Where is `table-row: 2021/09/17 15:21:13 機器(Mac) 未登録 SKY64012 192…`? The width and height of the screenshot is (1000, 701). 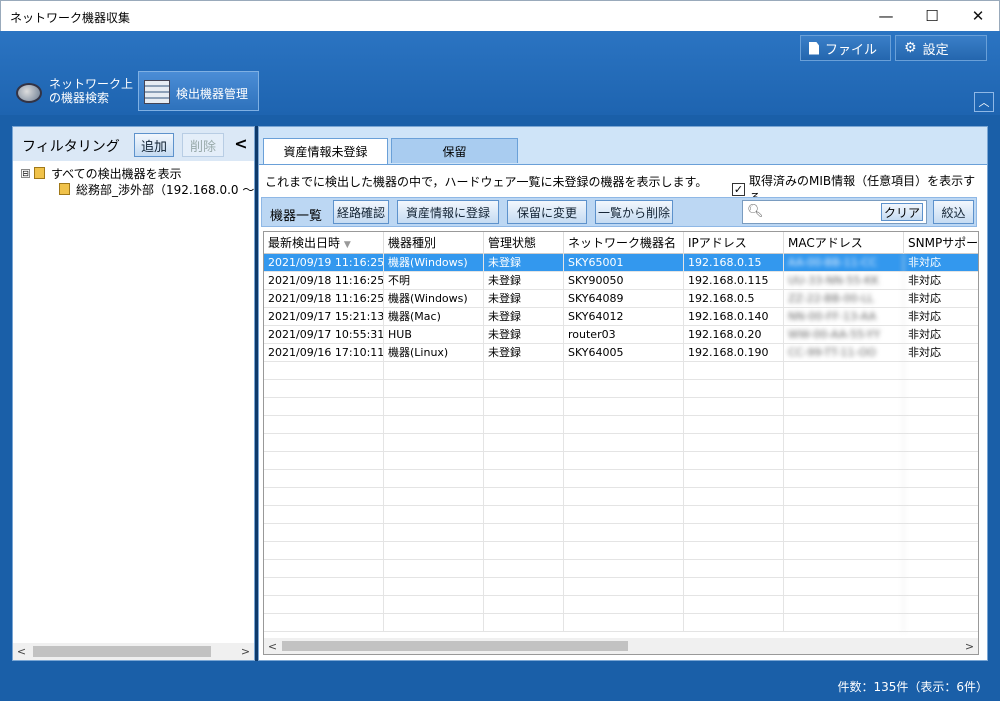
table-row: 2021/09/17 15:21:13 機器(Mac) 未登録 SKY64012 192… is located at coordinates (621, 317).